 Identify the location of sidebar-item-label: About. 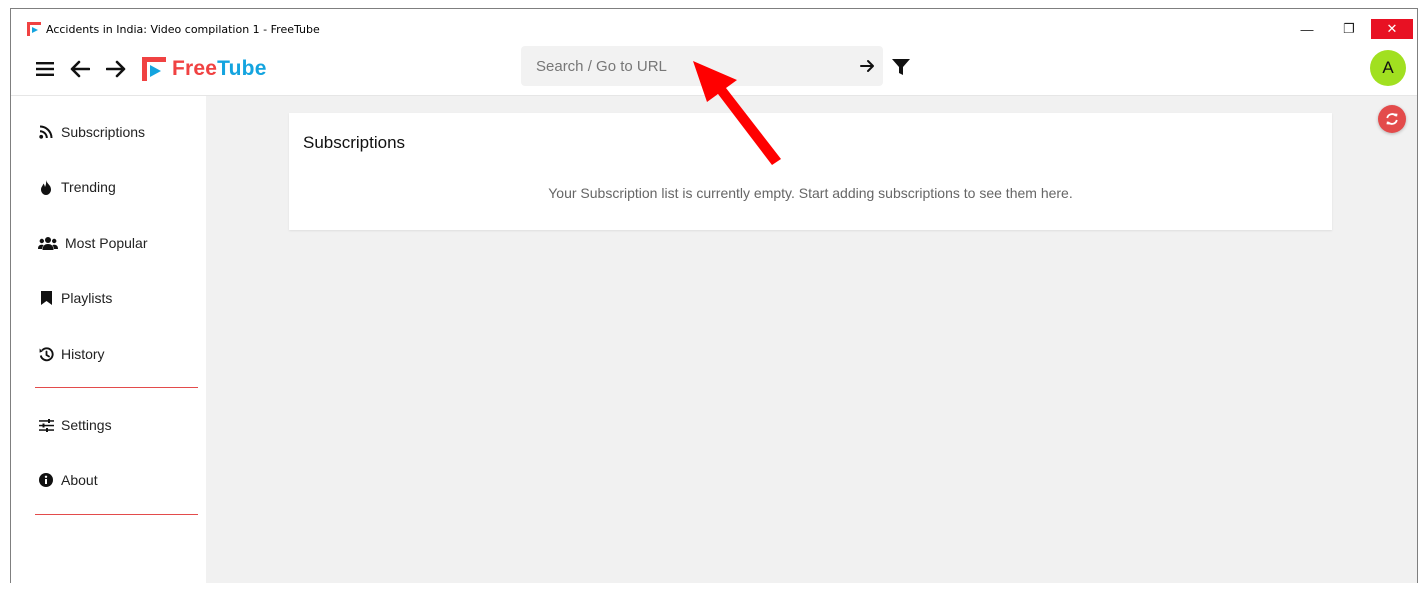
(79, 480).